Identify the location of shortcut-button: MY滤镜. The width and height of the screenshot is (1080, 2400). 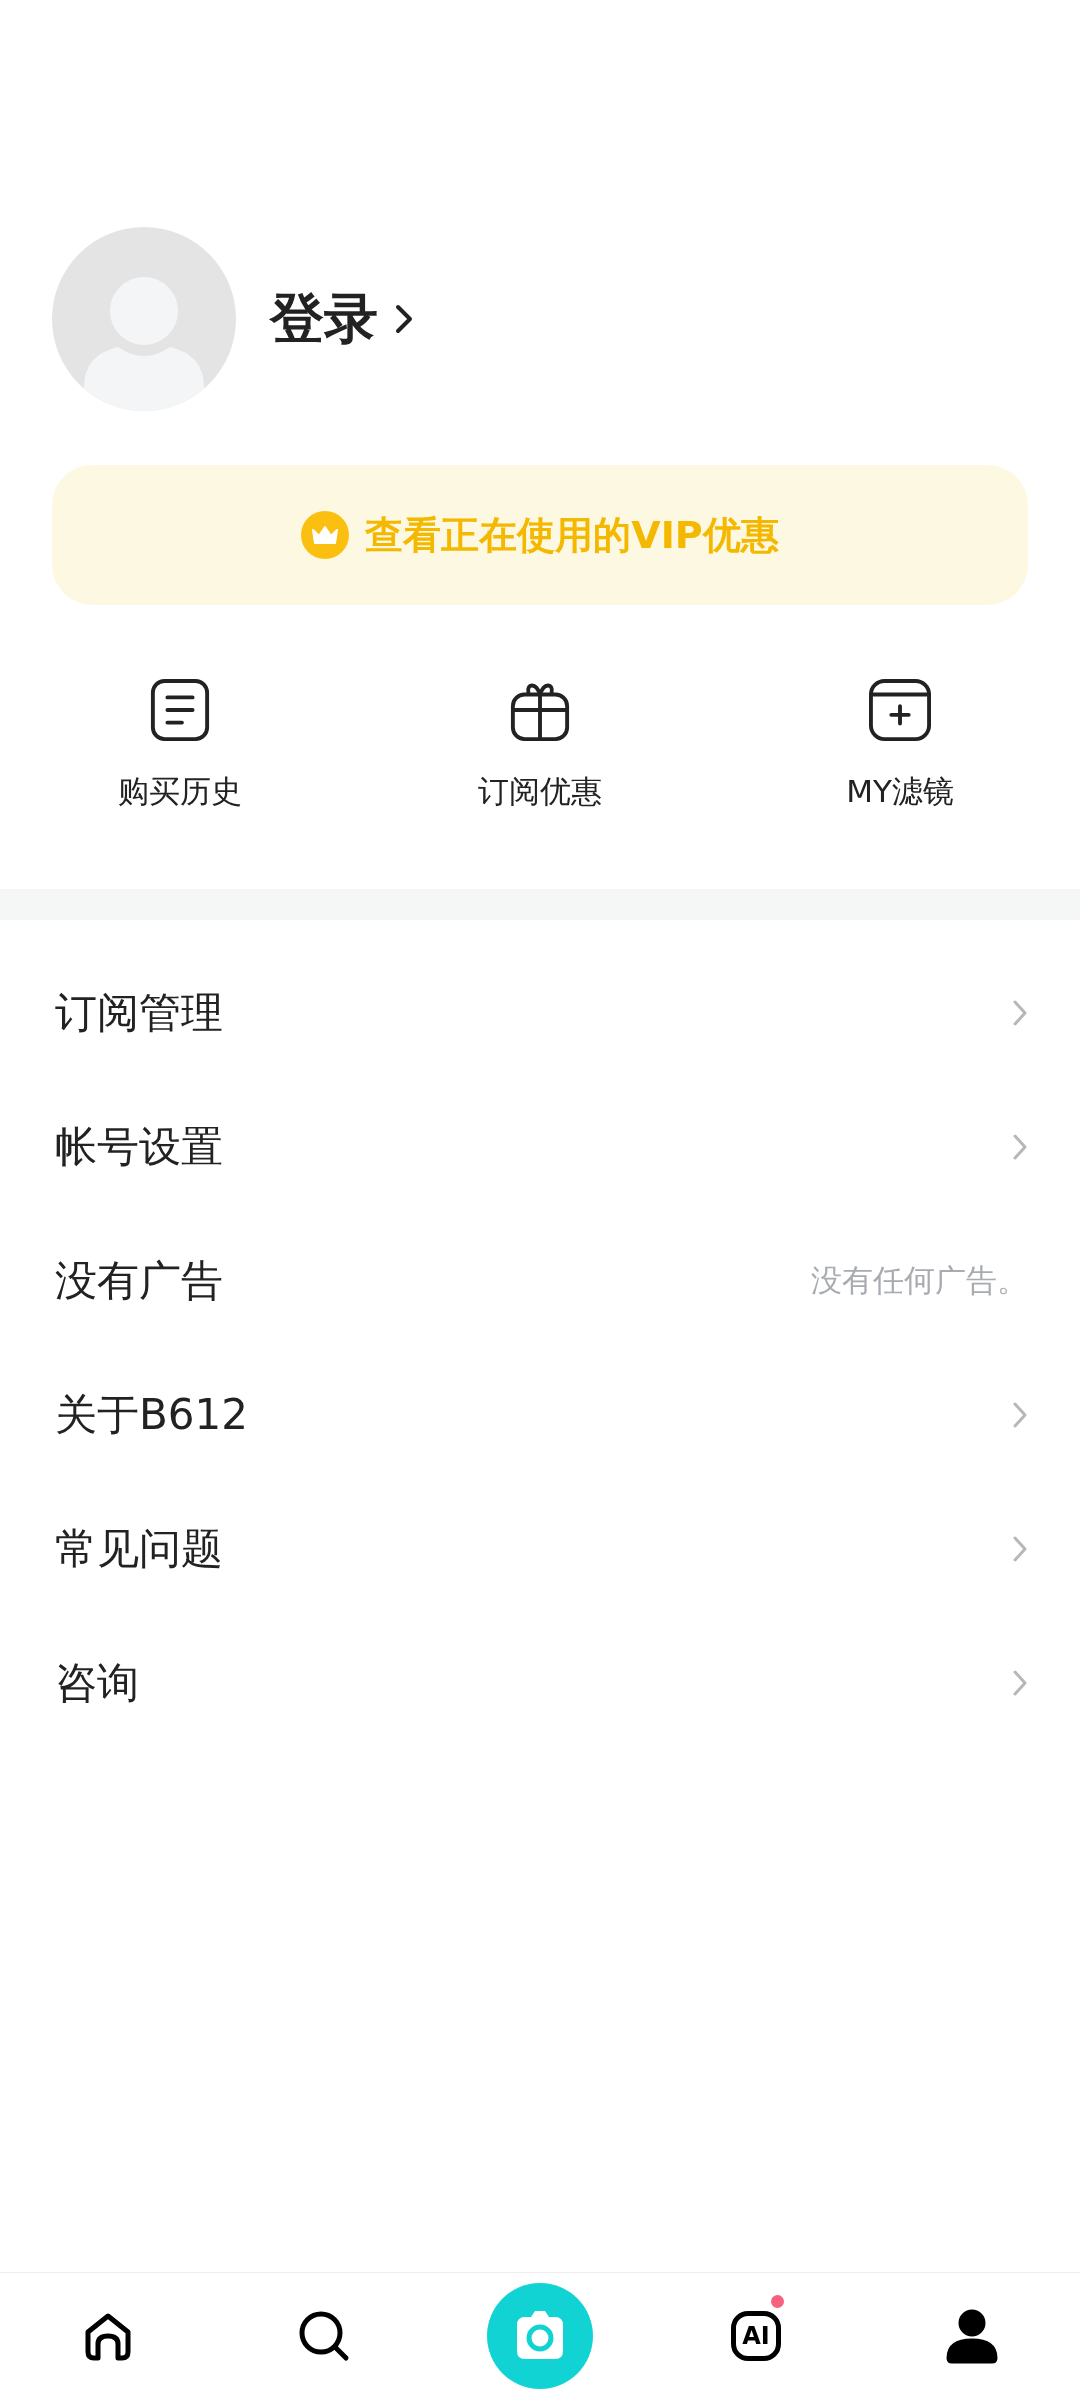
(900, 746).